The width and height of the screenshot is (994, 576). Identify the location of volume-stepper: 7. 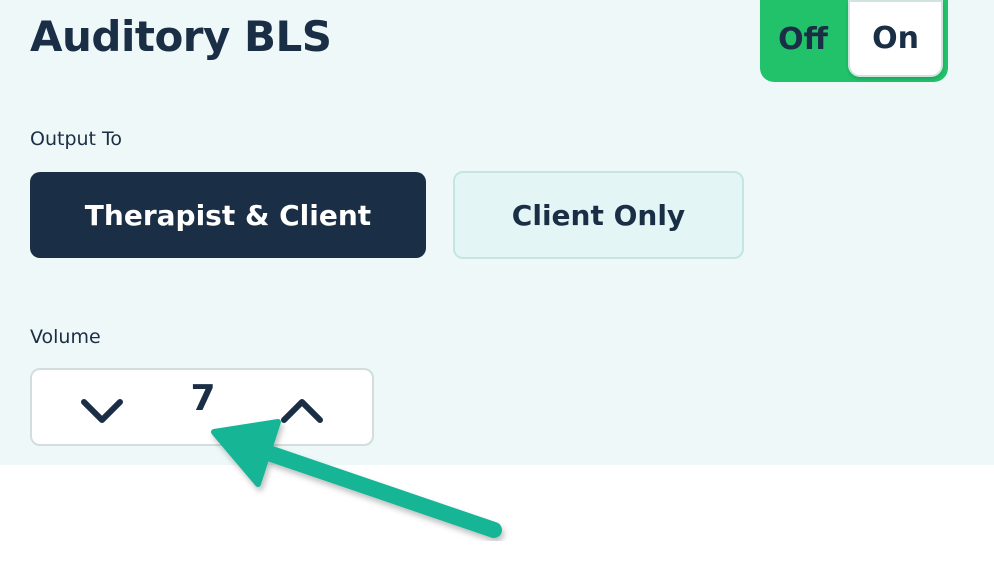
(202, 407).